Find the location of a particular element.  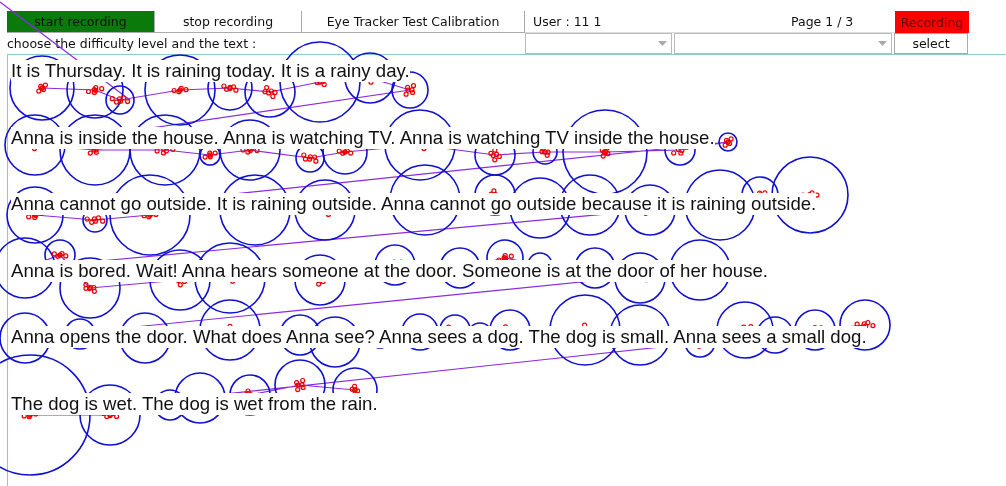

stop-recording-button: stop recording is located at coordinates (228, 22).